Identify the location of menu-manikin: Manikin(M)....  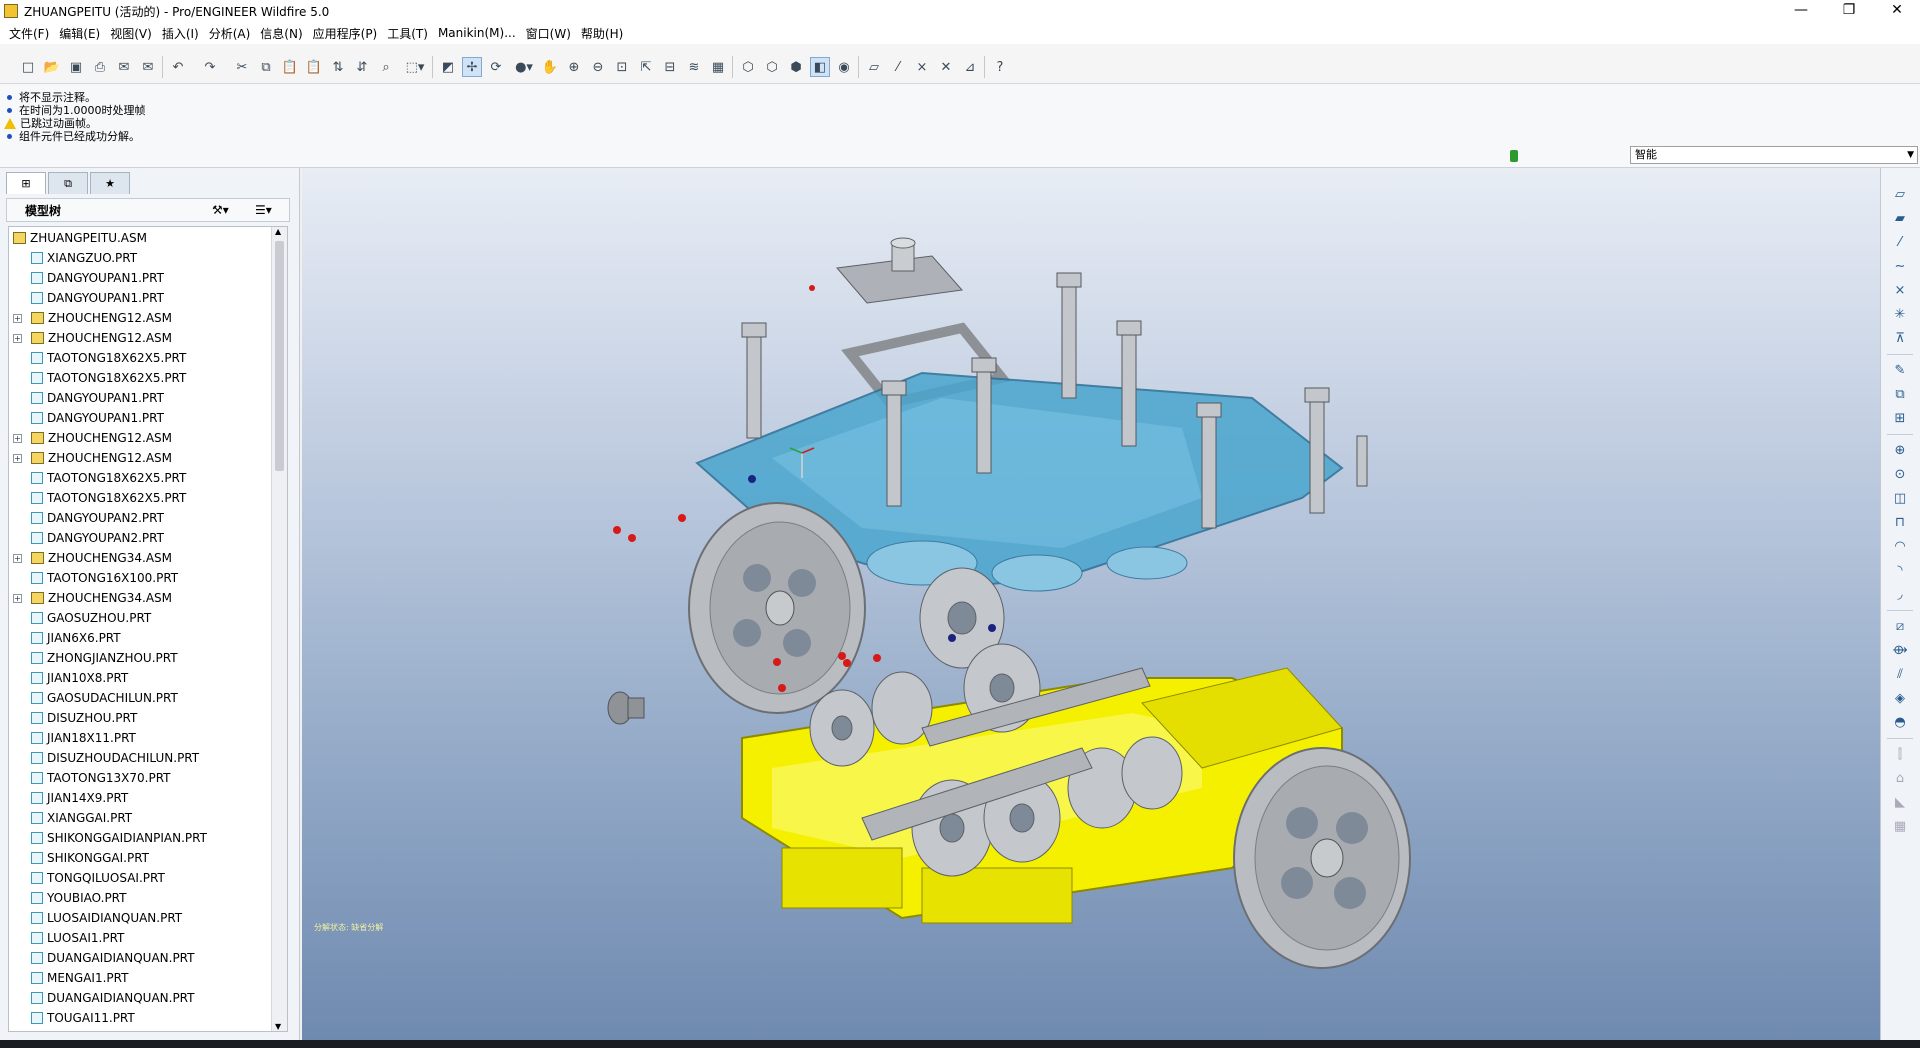
(477, 33).